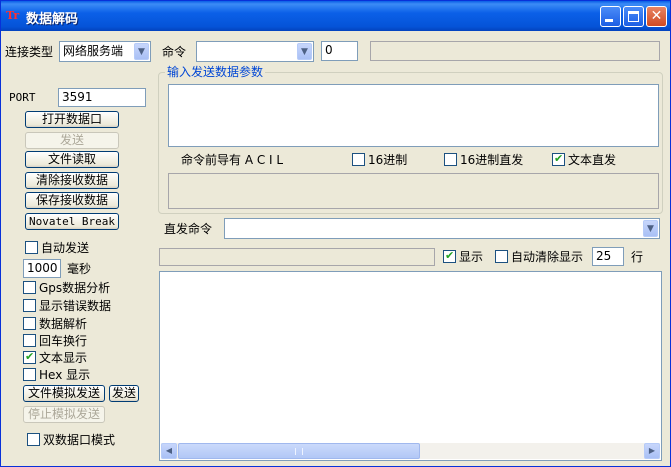  I want to click on interval-input: 1000, so click(42, 268).